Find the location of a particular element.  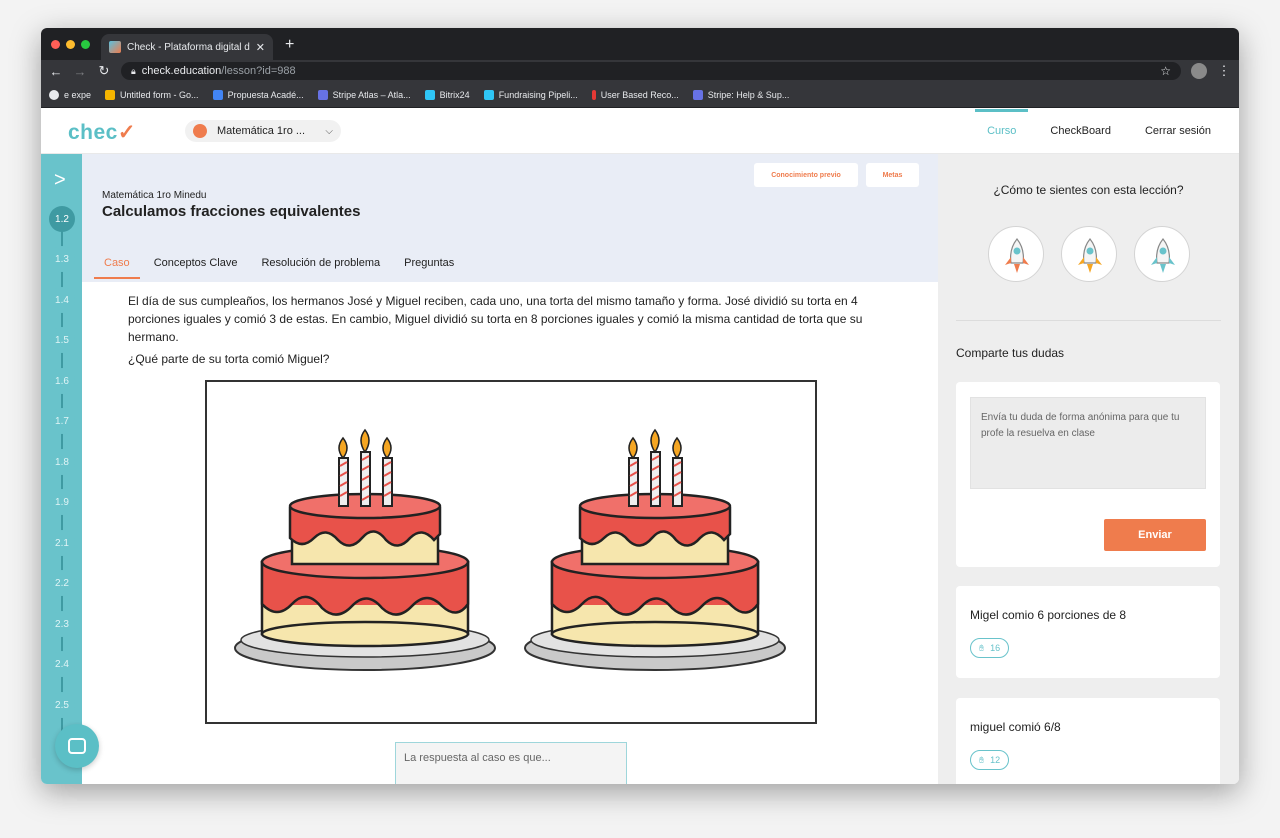

like-button: ✋︎ 16 is located at coordinates (990, 648).